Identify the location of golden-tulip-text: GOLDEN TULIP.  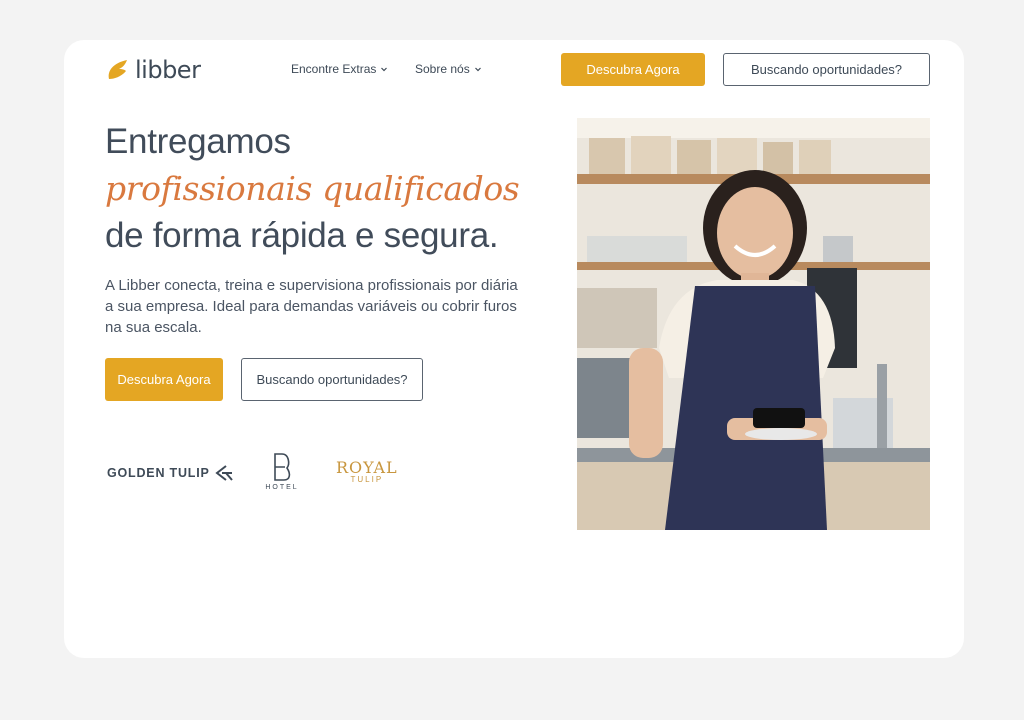
(158, 473).